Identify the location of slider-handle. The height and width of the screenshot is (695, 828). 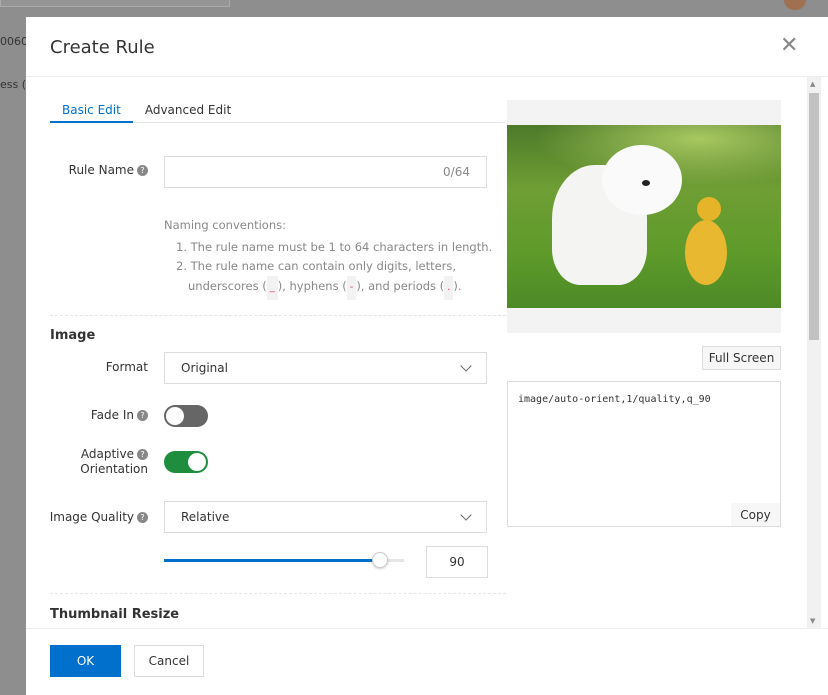
(380, 560).